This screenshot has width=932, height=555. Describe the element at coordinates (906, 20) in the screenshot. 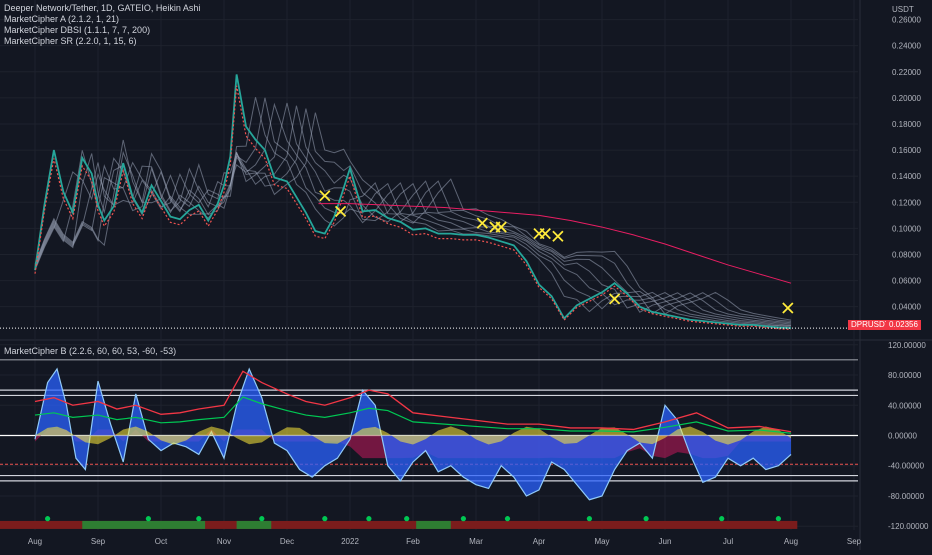

I see `price-tick-label: 0.26000` at that location.